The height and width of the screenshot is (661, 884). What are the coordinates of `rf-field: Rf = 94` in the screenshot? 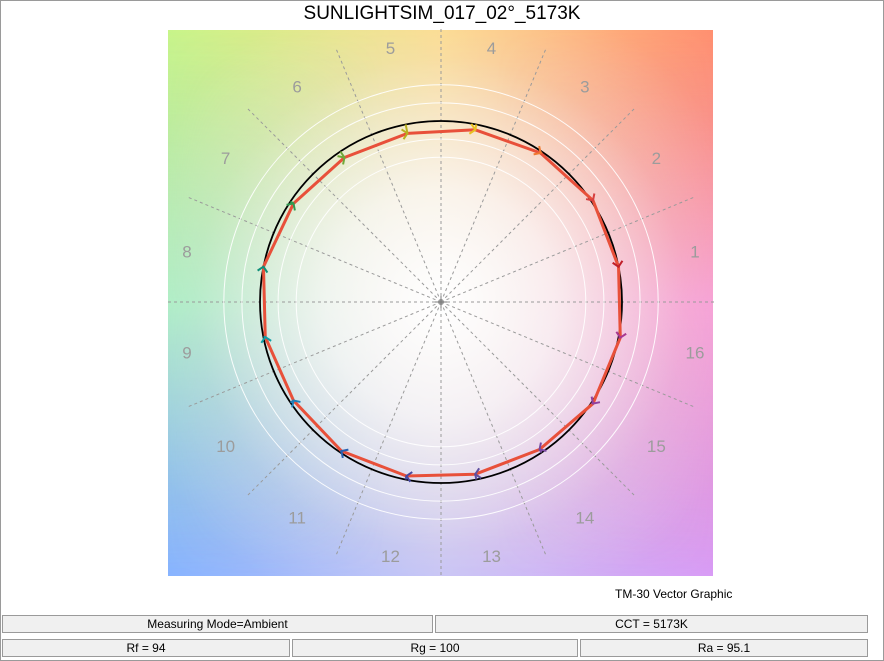 It's located at (146, 648).